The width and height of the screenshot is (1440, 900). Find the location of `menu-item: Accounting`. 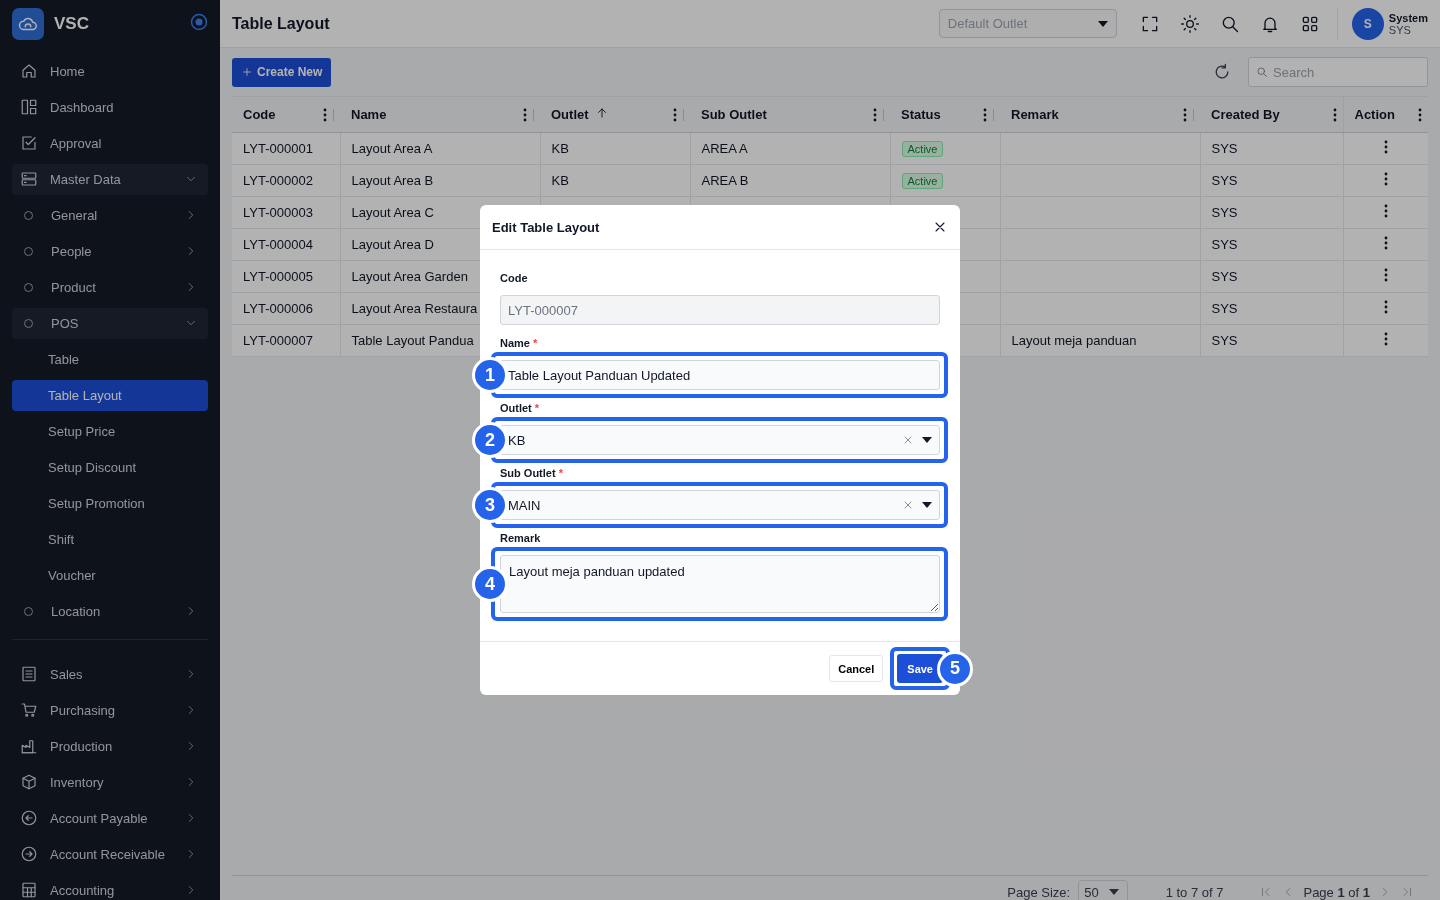

menu-item: Accounting is located at coordinates (110, 887).